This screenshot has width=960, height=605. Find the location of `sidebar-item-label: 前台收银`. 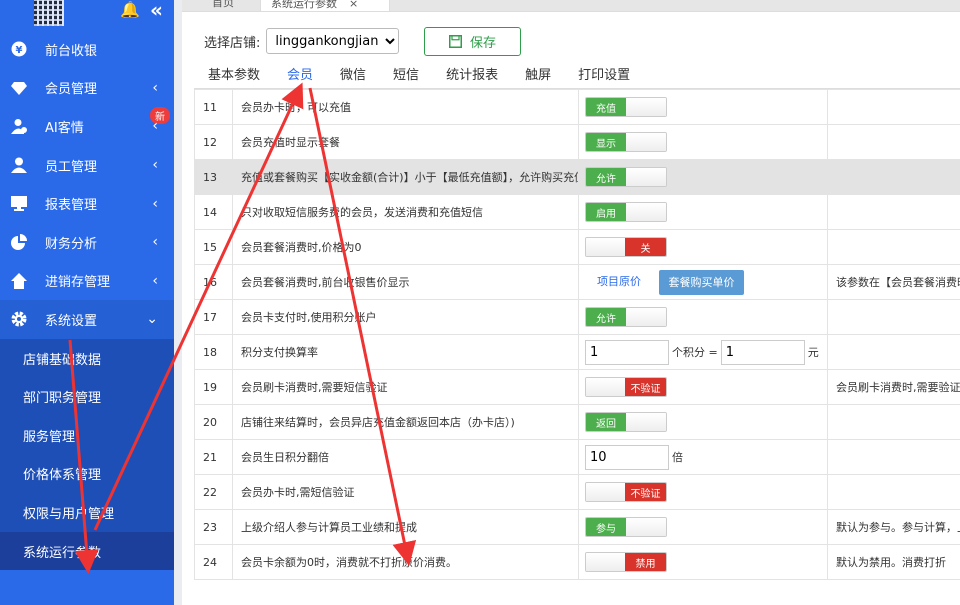

sidebar-item-label: 前台收银 is located at coordinates (71, 51).